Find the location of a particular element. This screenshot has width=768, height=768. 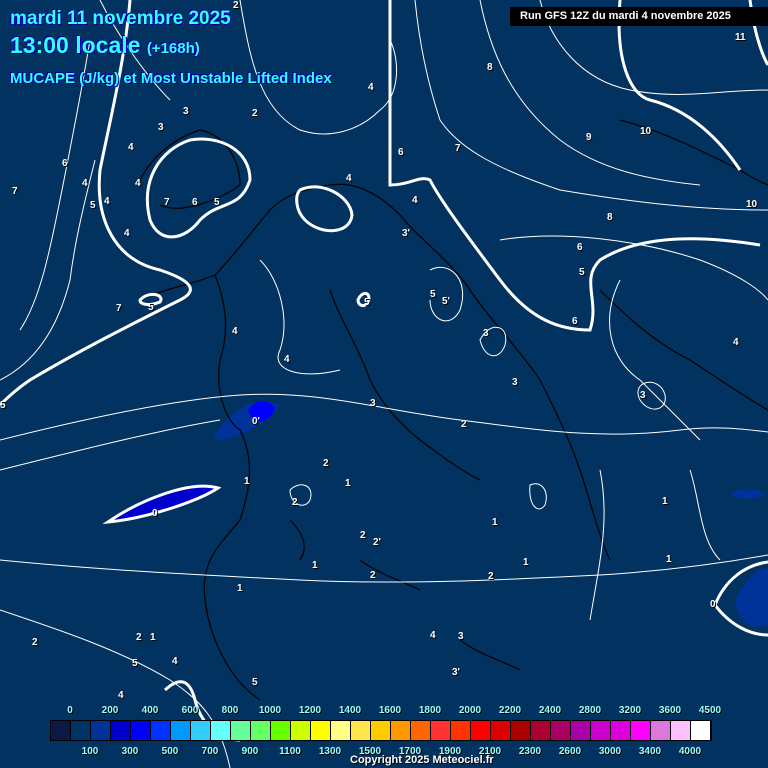

legend-label-bottom: 2600 is located at coordinates (570, 751).